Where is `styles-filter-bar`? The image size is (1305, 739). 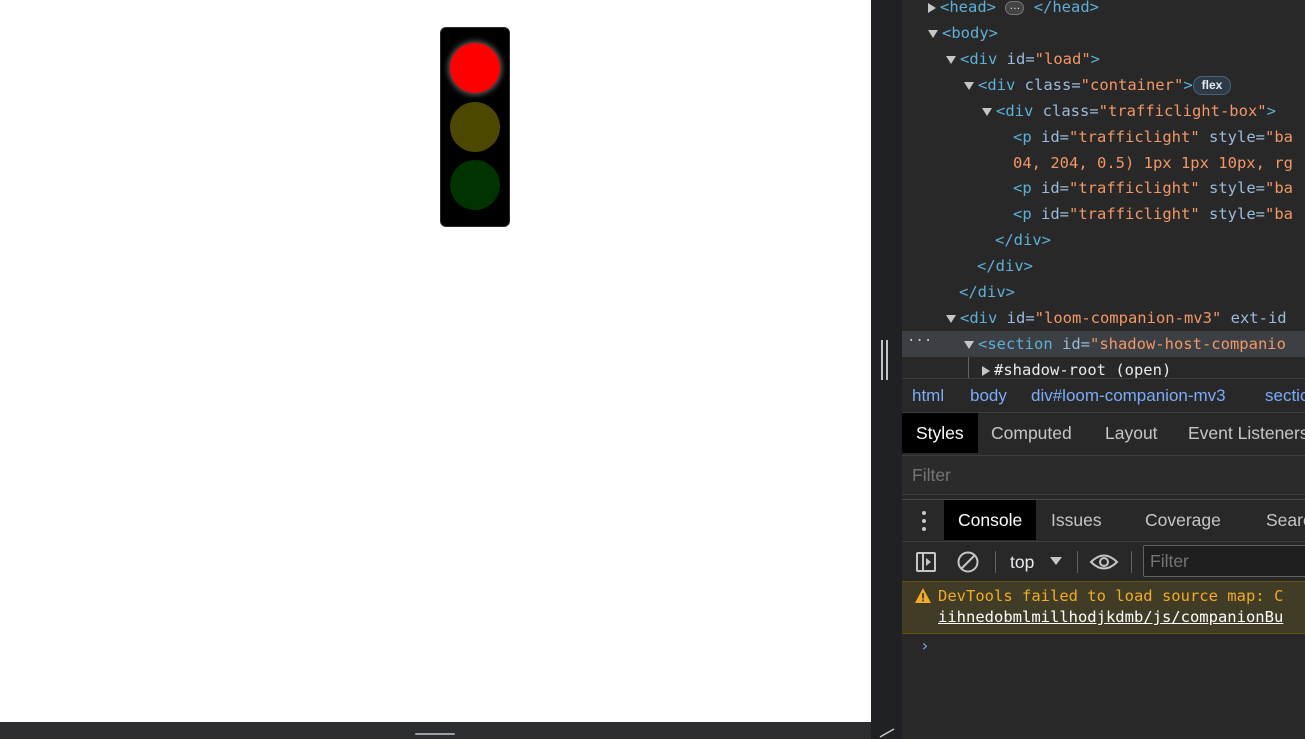 styles-filter-bar is located at coordinates (1103, 475).